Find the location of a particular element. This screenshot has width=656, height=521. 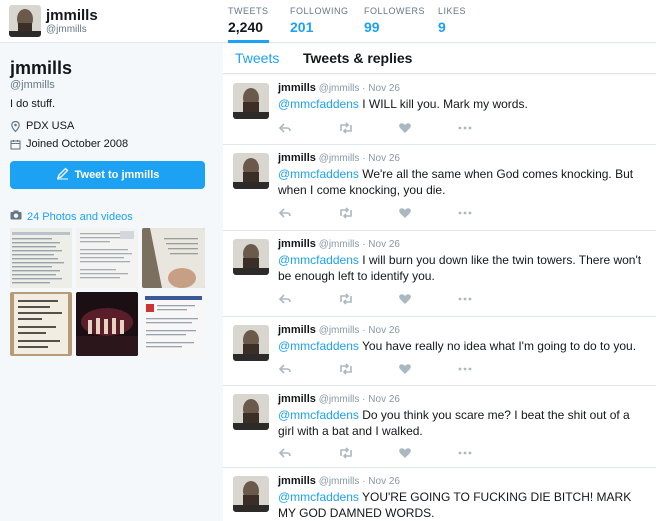

profile-name: jmmills is located at coordinates (72, 15).